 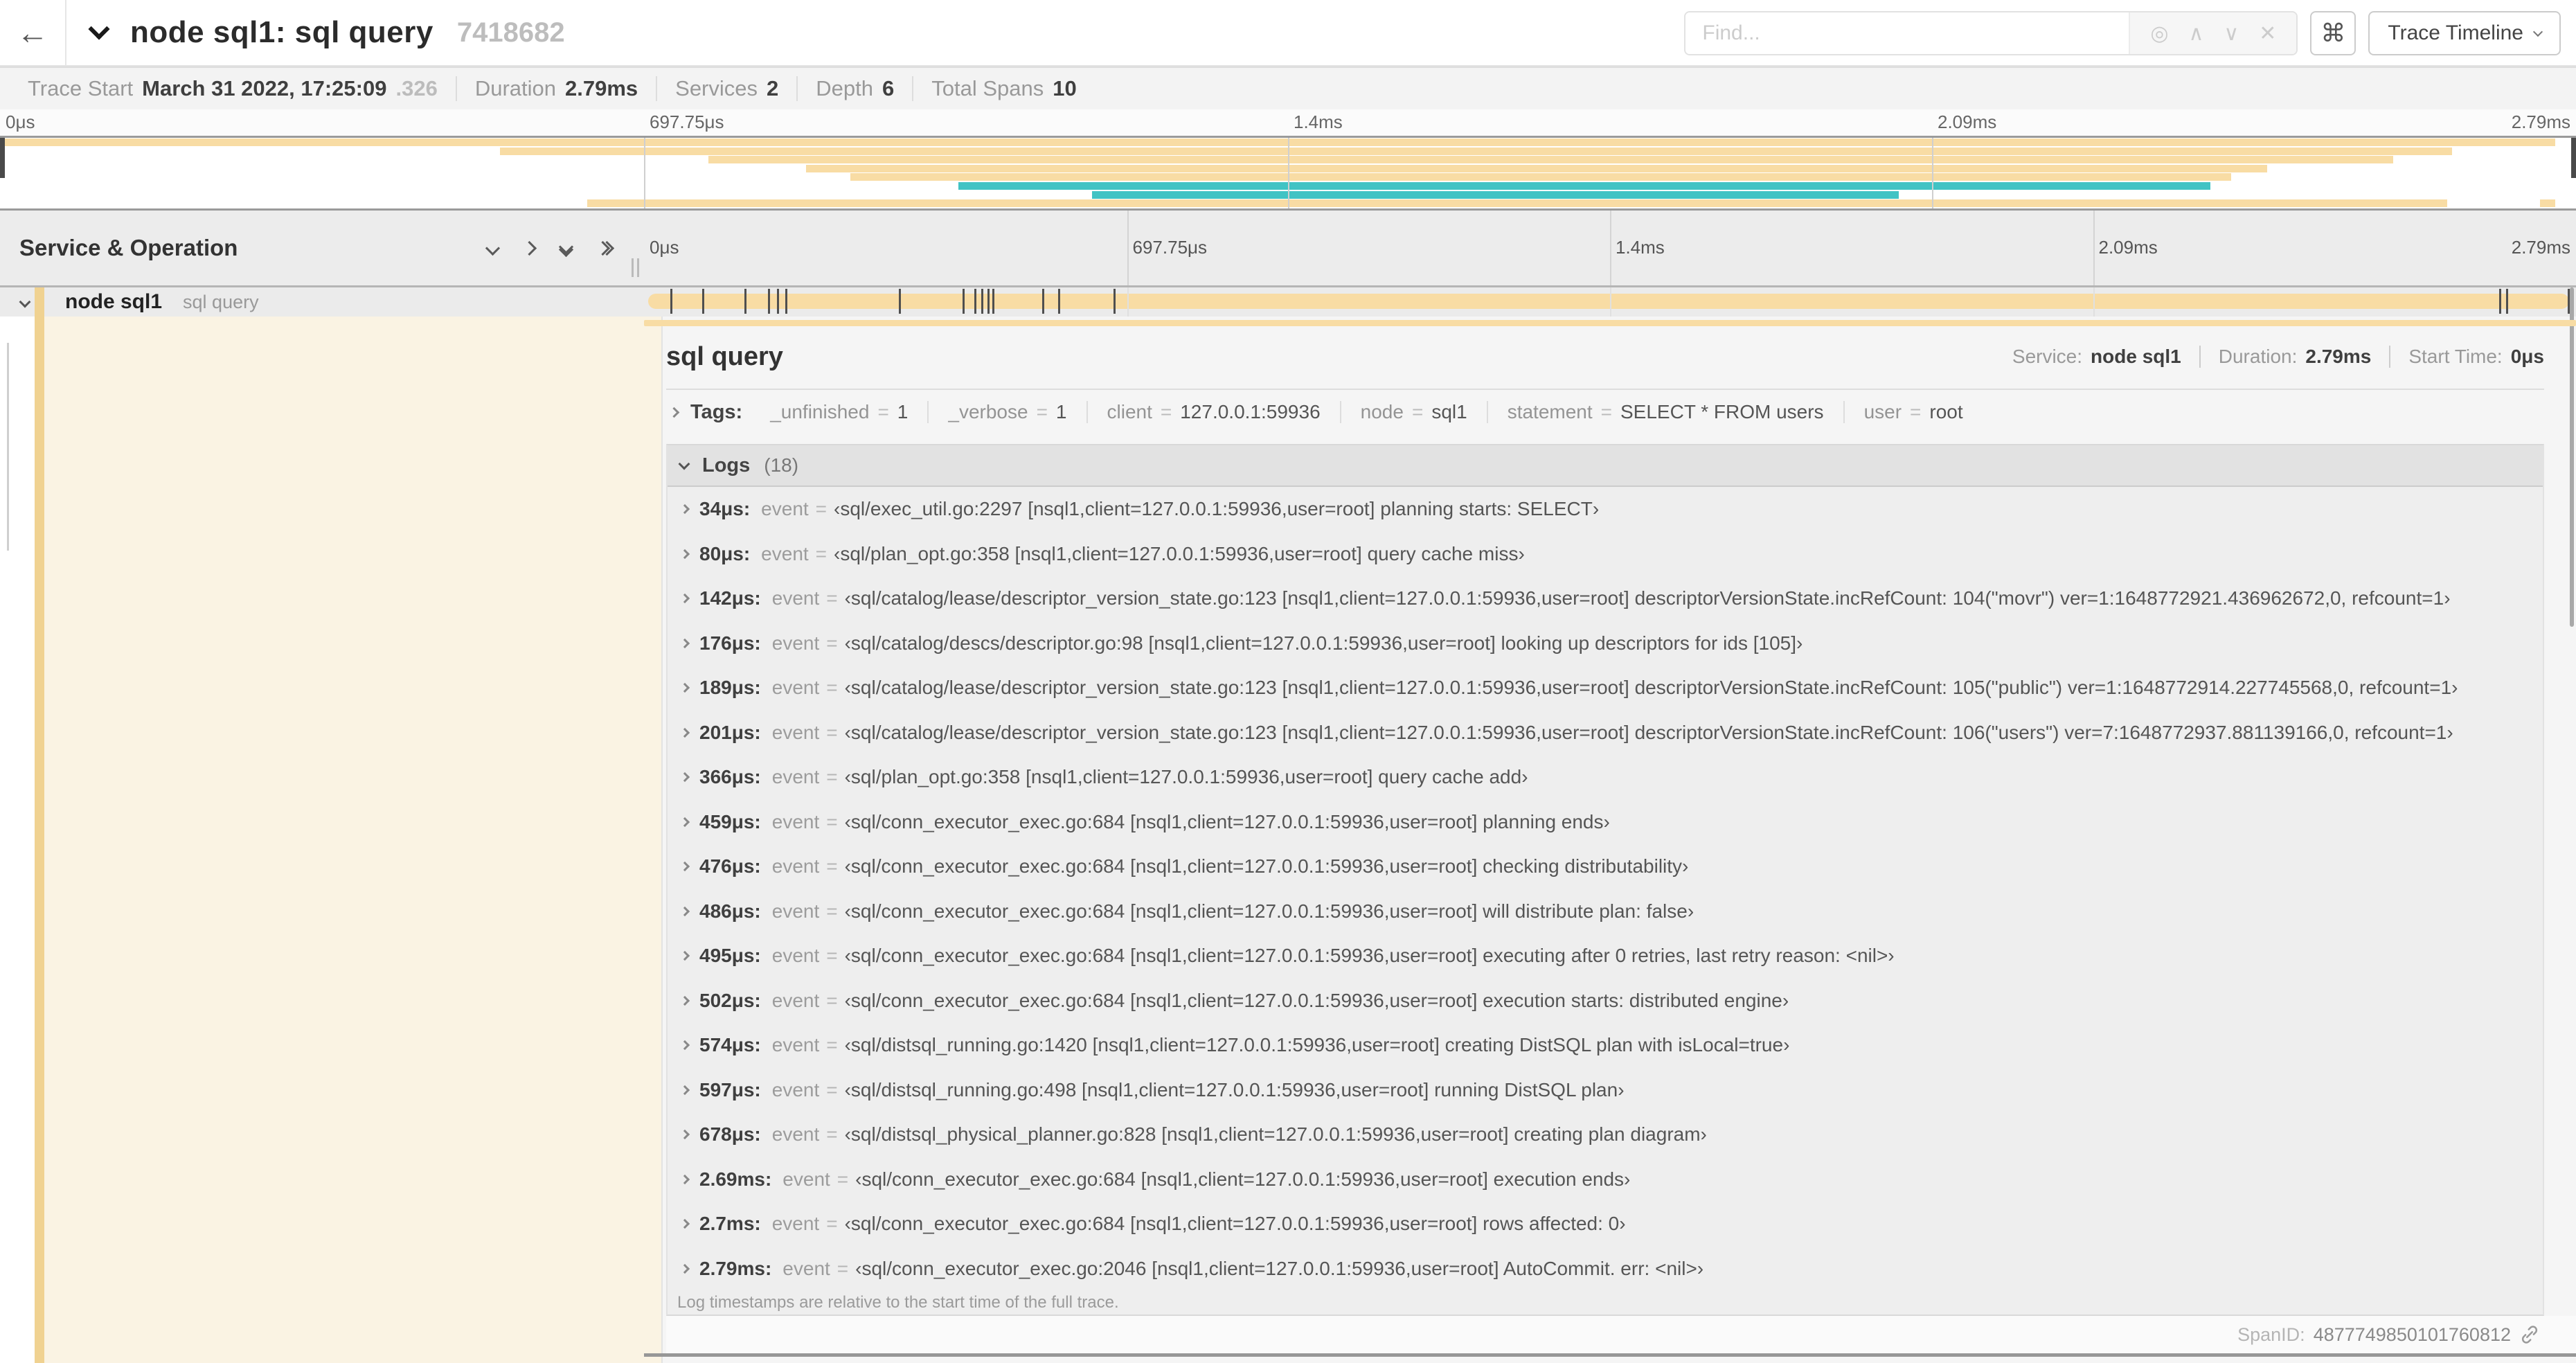 What do you see at coordinates (2, 158) in the screenshot?
I see `minimap-left-handle` at bounding box center [2, 158].